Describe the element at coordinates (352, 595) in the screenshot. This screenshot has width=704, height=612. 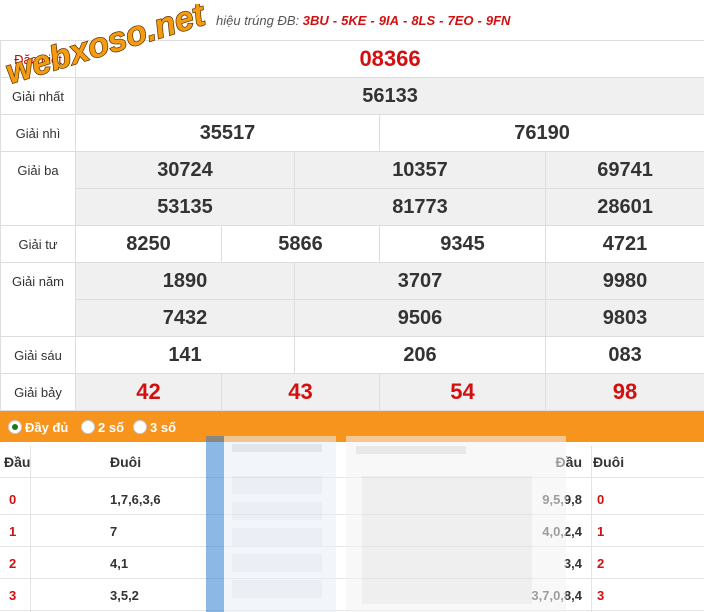
I see `table-row: 3 3,5,2 3,7,0,8,4 3` at that location.